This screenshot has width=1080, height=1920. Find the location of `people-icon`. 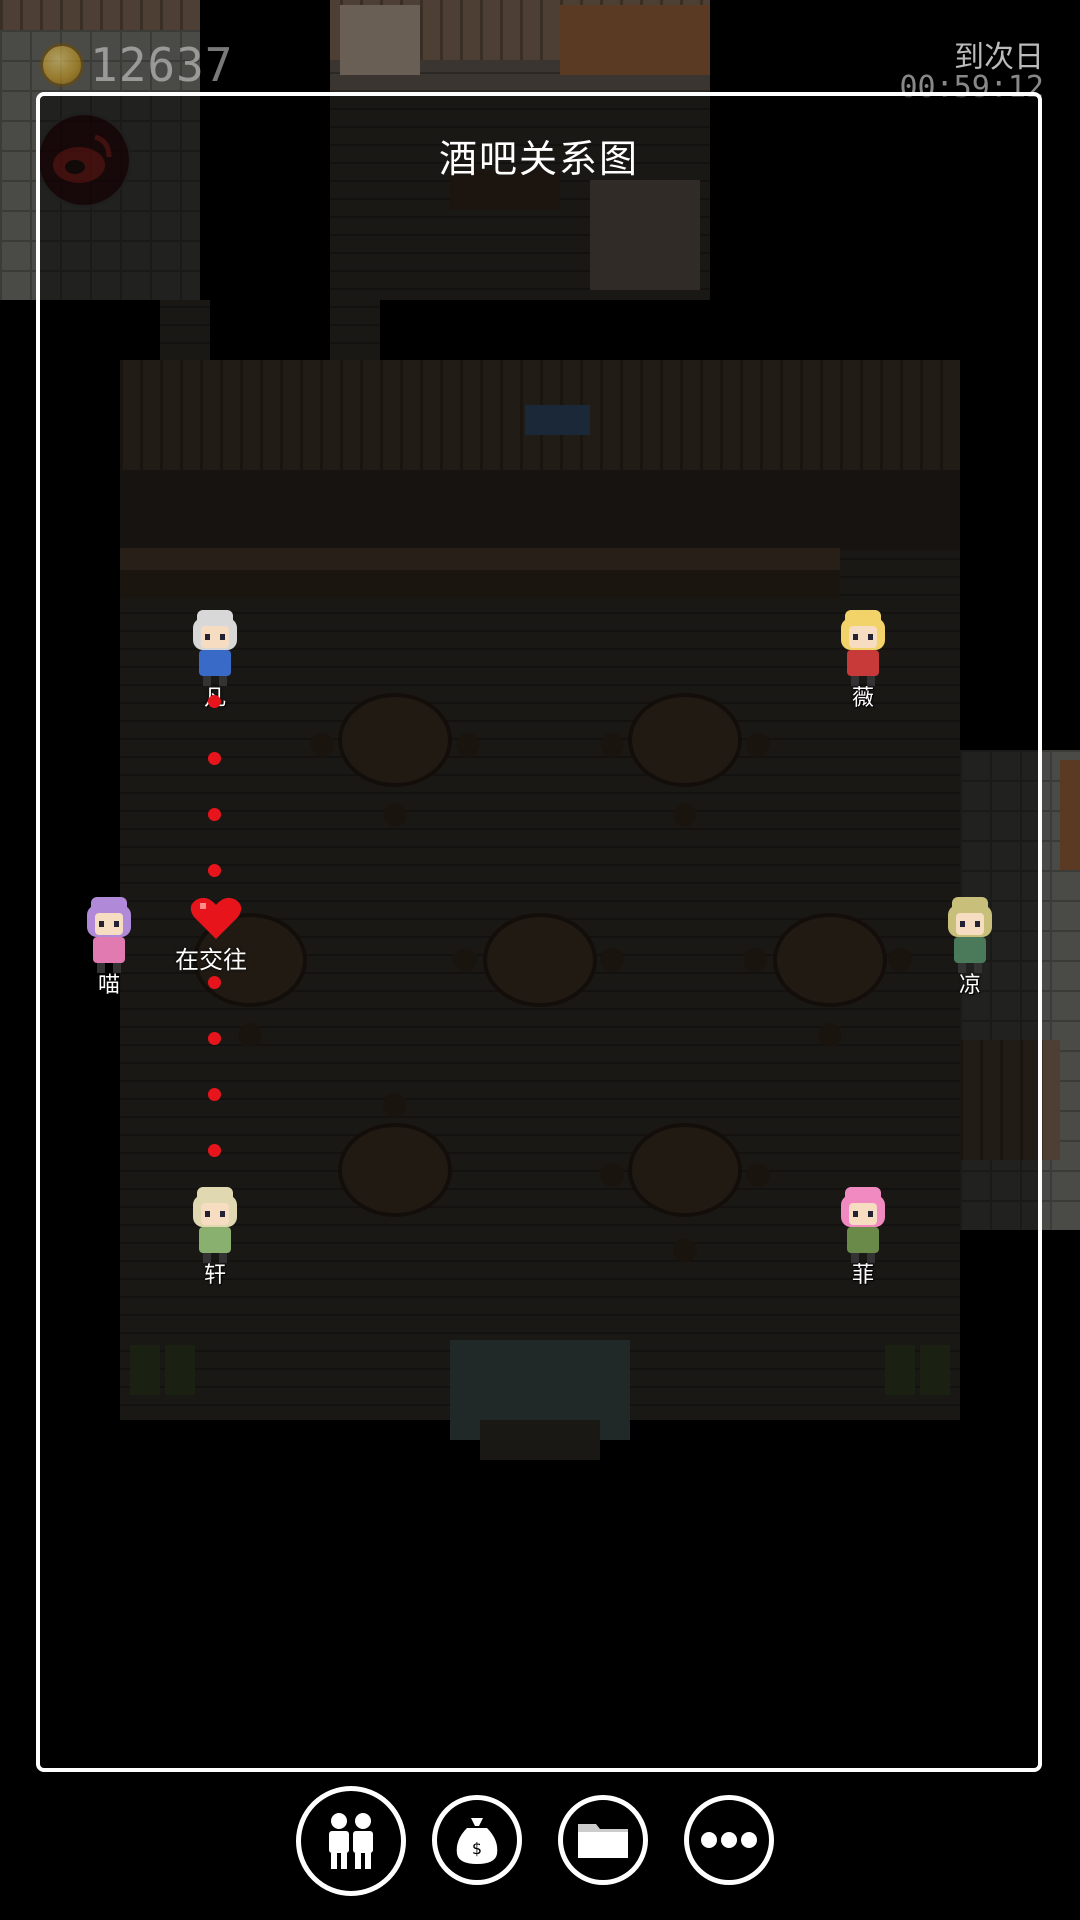

people-icon is located at coordinates (351, 1841).